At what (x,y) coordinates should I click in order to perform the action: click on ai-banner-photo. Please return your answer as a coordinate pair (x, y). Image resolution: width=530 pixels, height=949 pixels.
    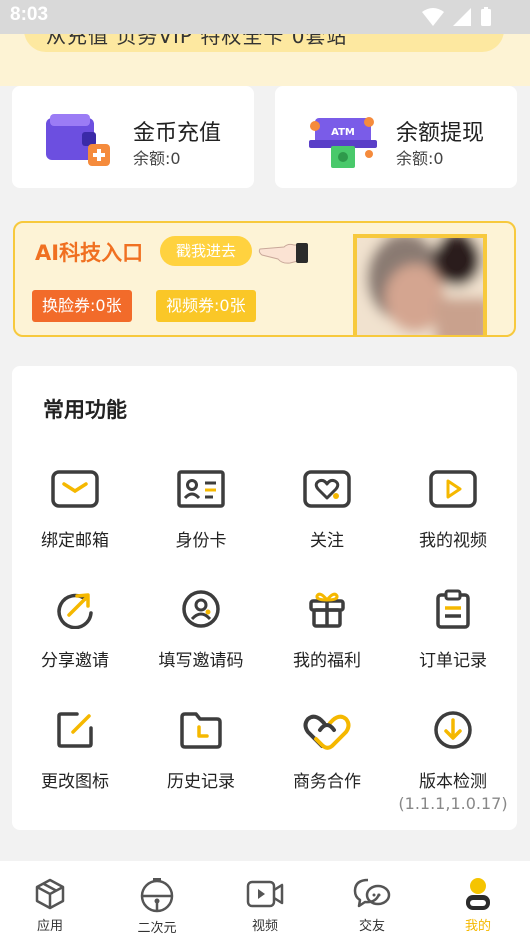
    Looking at the image, I should click on (420, 284).